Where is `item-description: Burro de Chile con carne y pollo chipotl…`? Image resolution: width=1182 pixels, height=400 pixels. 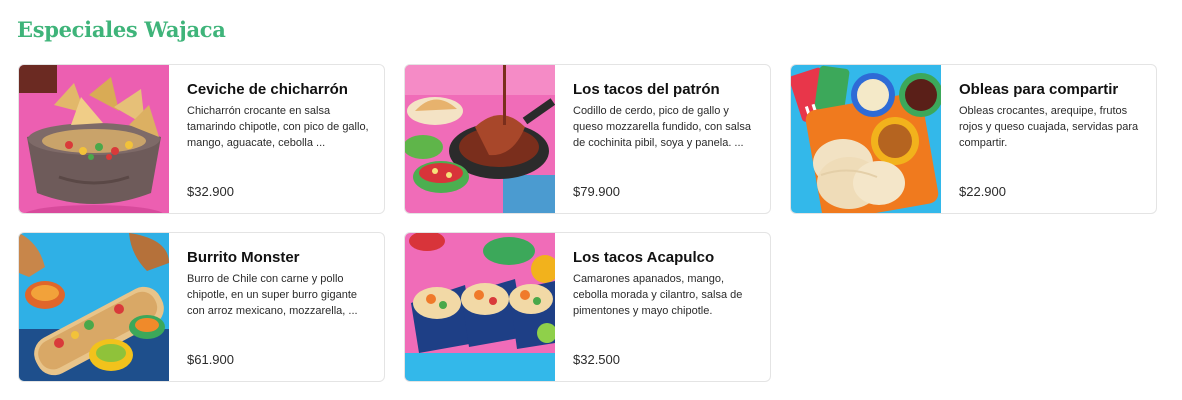 item-description: Burro de Chile con carne y pollo chipotl… is located at coordinates (272, 295).